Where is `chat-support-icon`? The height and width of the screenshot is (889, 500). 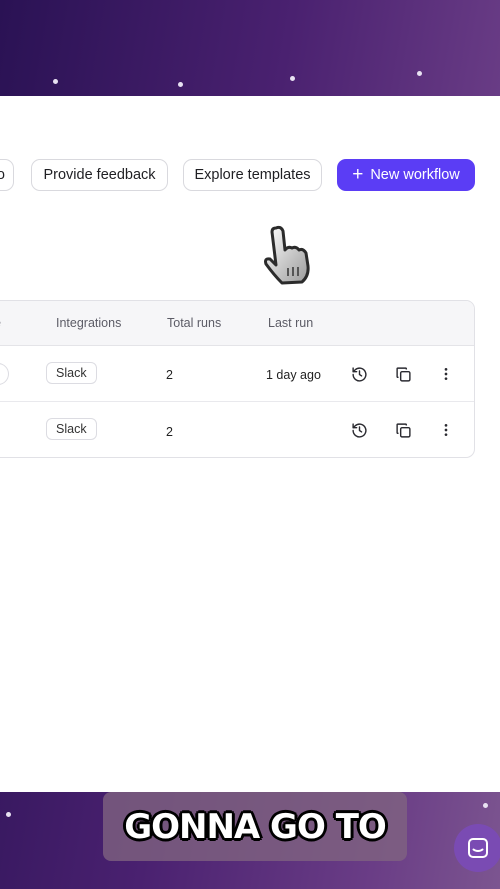 chat-support-icon is located at coordinates (477, 848).